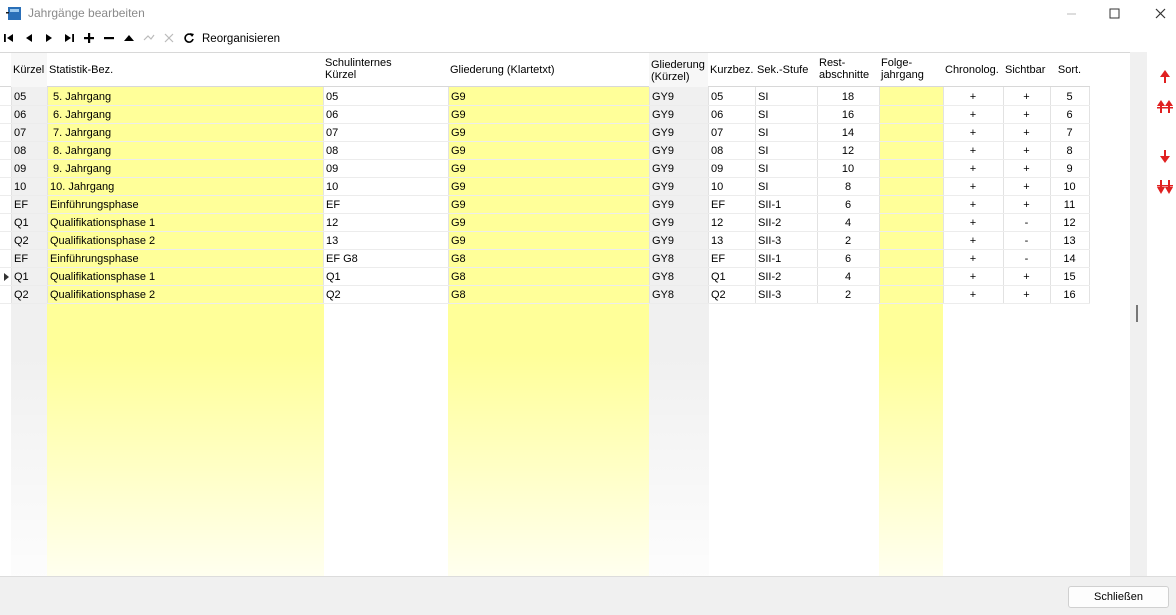  What do you see at coordinates (731, 187) in the screenshot?
I see `cell-kurzbez: 10` at bounding box center [731, 187].